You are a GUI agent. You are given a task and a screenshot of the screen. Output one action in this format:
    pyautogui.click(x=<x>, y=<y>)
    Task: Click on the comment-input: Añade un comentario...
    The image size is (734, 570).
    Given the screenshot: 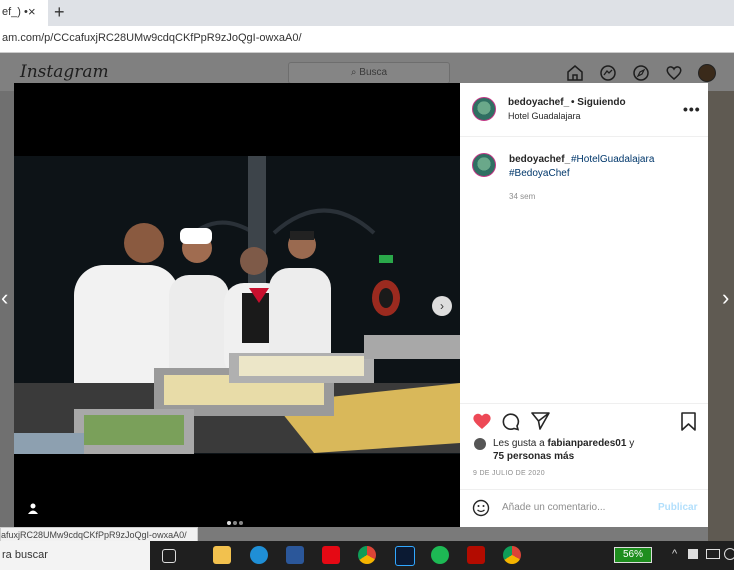 What is the action you would take?
    pyautogui.click(x=553, y=507)
    